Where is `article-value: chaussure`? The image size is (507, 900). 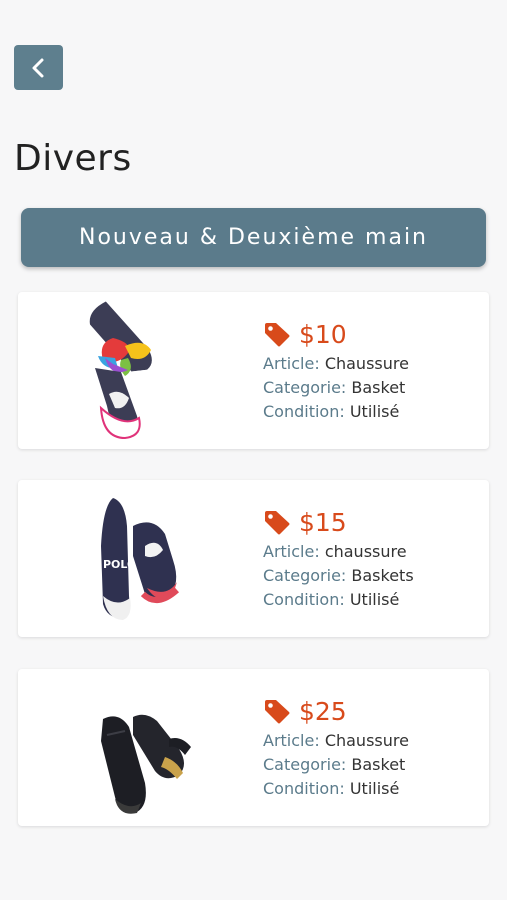
article-value: chaussure is located at coordinates (365, 551).